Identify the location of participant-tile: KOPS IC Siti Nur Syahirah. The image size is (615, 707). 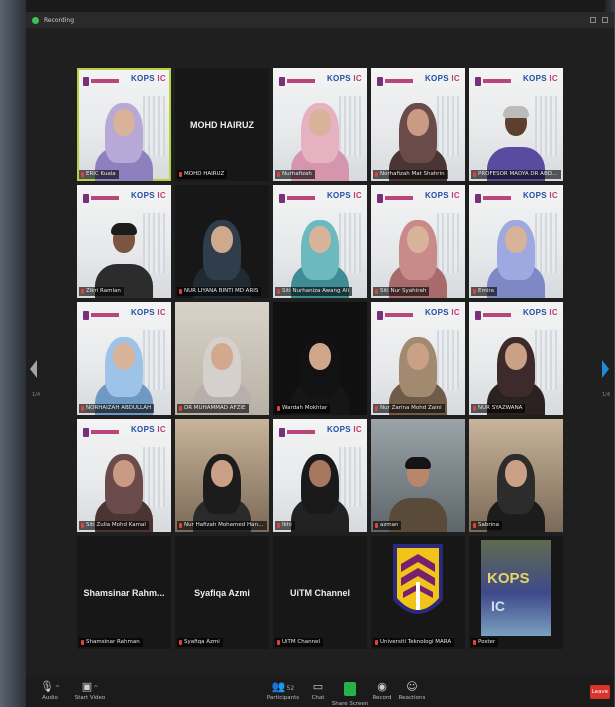
(418, 241).